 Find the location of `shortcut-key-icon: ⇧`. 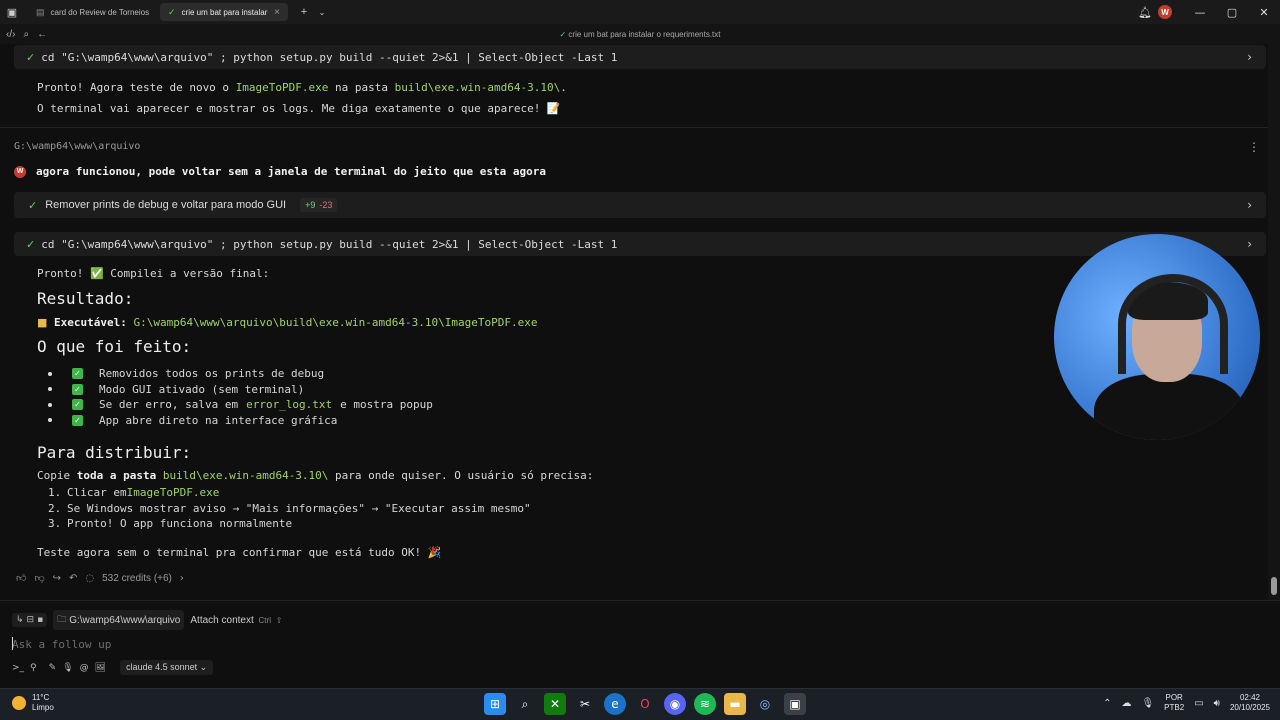

shortcut-key-icon: ⇧ is located at coordinates (279, 620).